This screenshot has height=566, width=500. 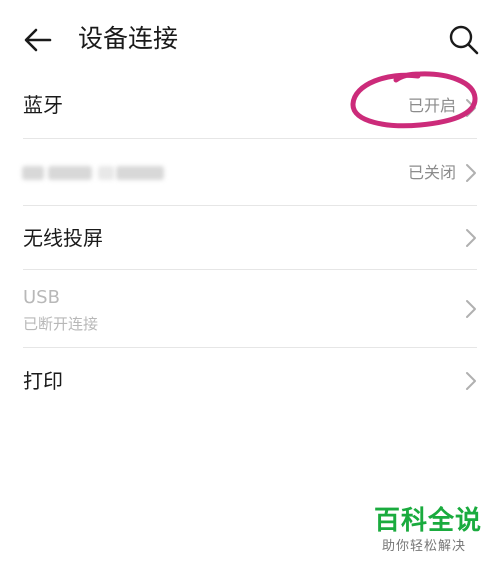 What do you see at coordinates (250, 108) in the screenshot?
I see `bluetooth-row: 蓝牙 已开启` at bounding box center [250, 108].